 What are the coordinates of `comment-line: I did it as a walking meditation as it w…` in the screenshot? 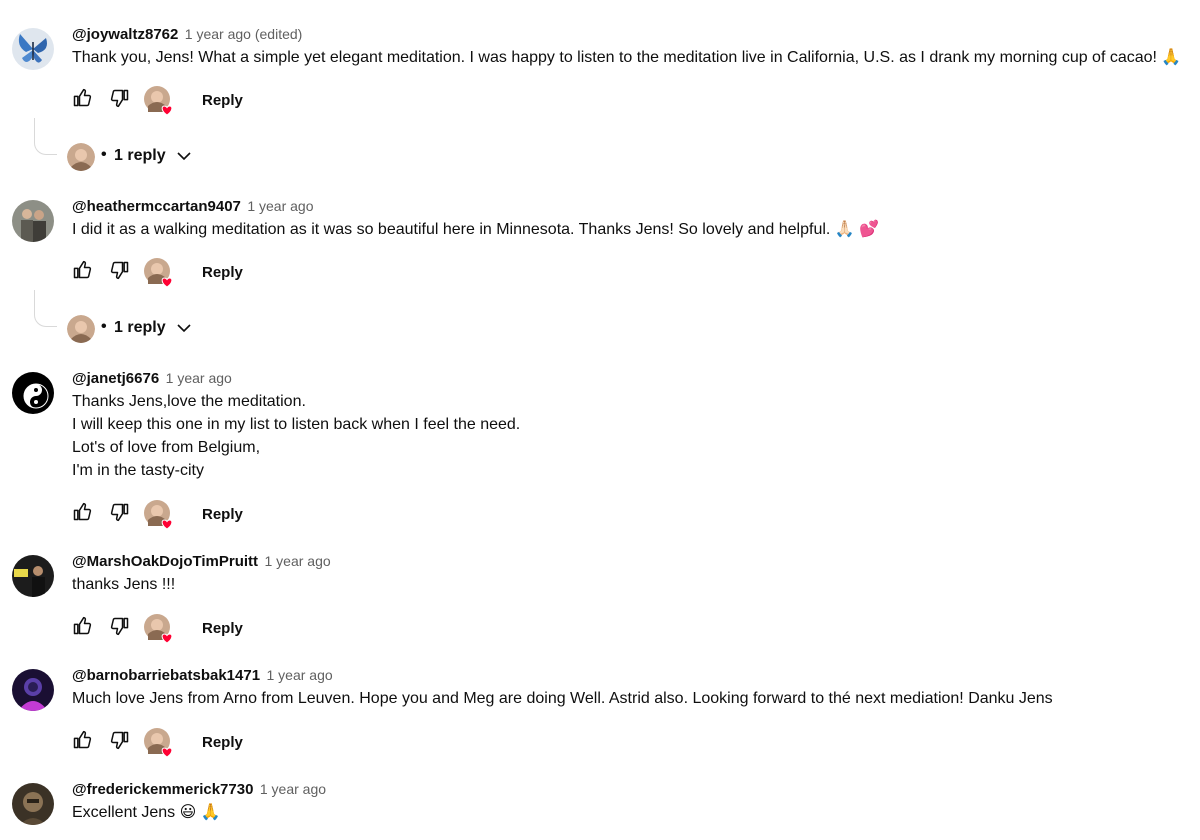 It's located at (476, 229).